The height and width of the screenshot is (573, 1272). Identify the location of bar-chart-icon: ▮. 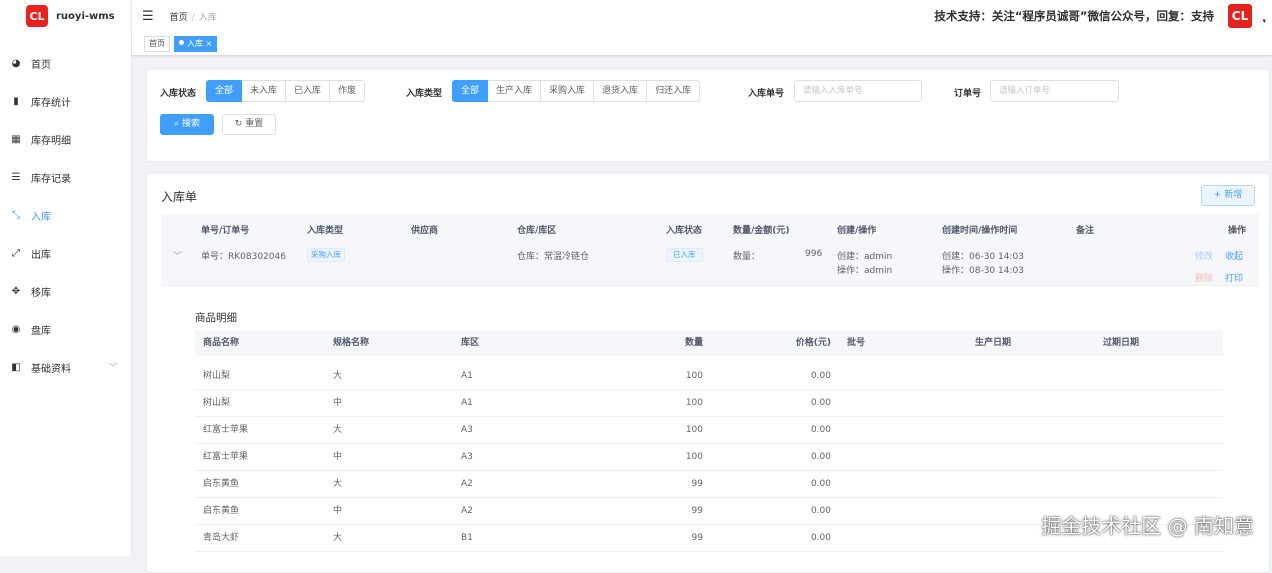
(16, 101).